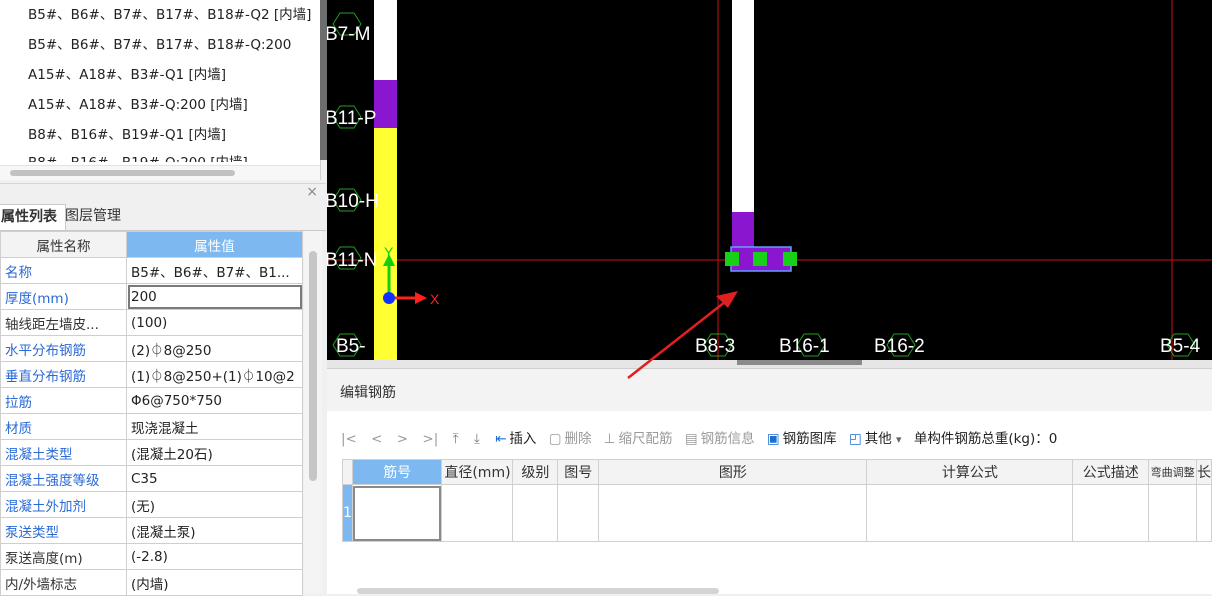 This screenshot has width=1212, height=596. I want to click on previous-record-button: <, so click(376, 439).